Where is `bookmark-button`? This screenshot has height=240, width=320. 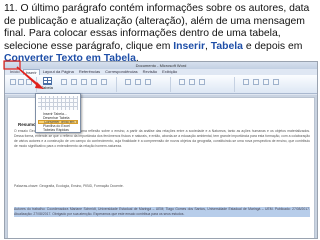
bookmark-button is located at coordinates (138, 82).